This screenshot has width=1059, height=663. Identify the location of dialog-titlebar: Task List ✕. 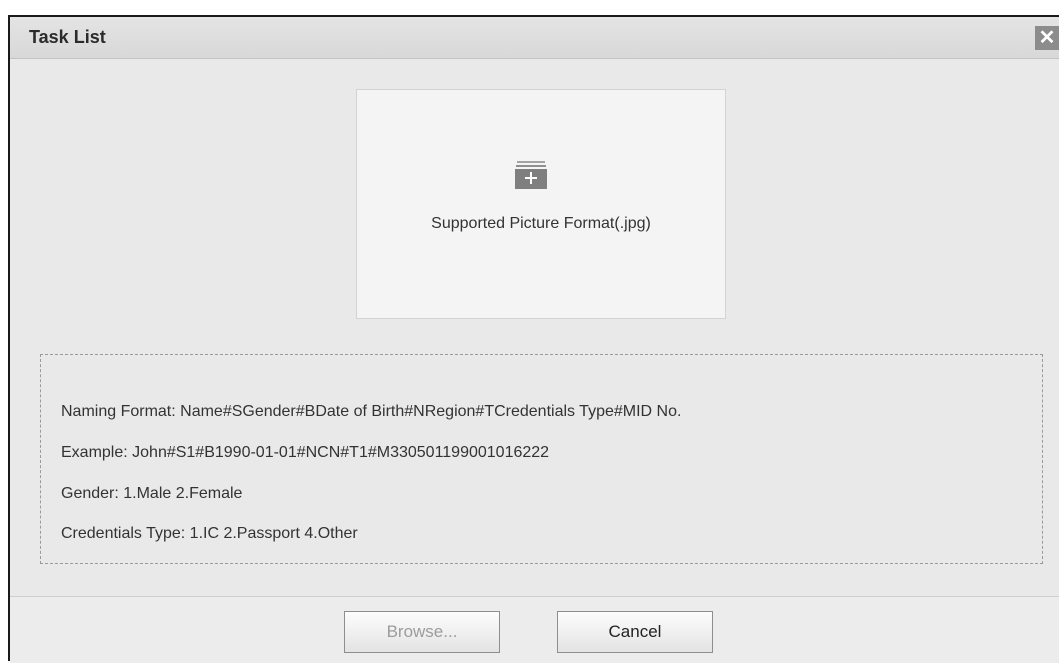
(534, 38).